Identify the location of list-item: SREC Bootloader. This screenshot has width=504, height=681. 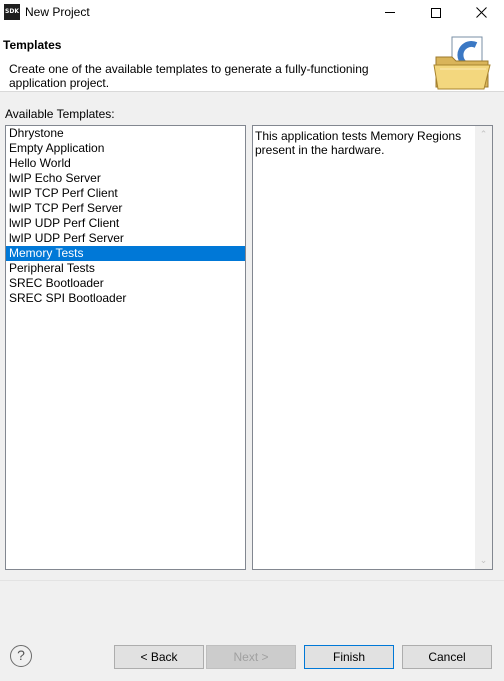
(125, 283).